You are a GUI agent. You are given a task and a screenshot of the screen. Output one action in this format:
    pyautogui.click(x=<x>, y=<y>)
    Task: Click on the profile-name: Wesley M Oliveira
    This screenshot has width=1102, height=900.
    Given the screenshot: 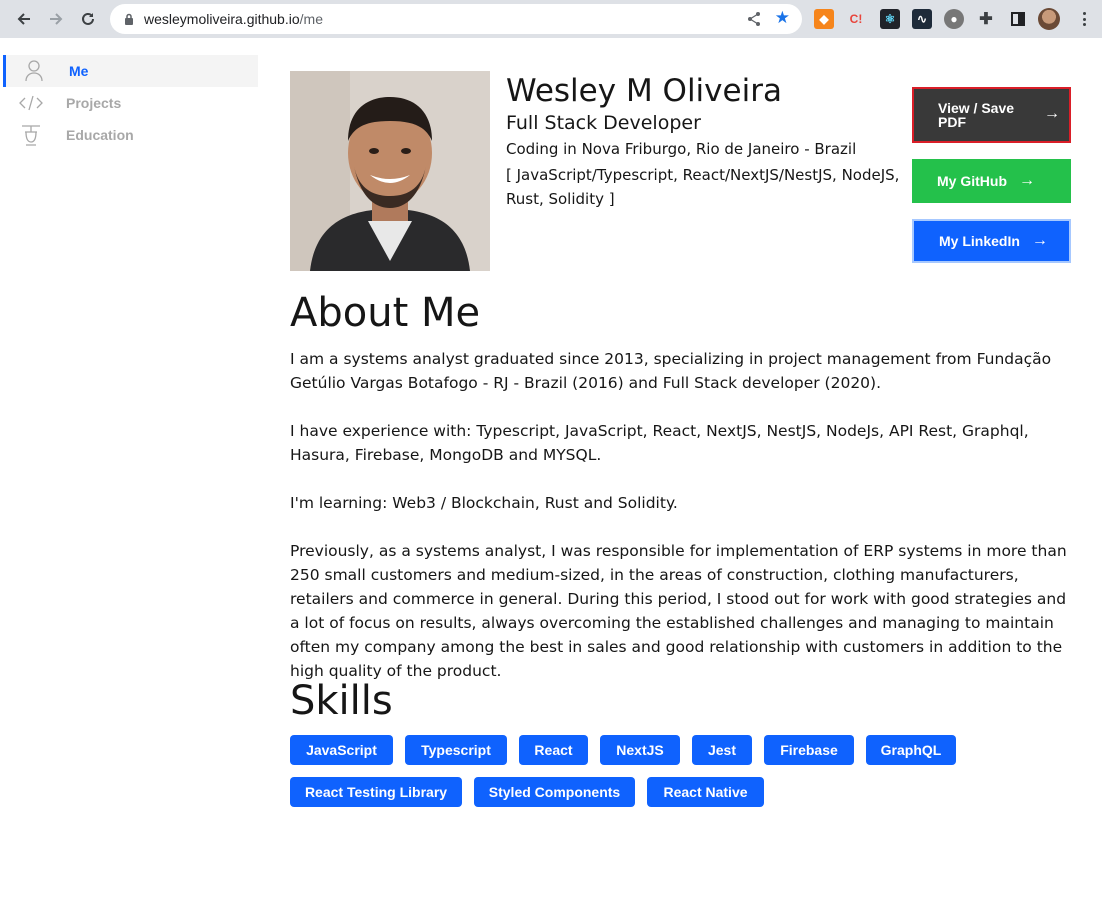 What is the action you would take?
    pyautogui.click(x=644, y=91)
    